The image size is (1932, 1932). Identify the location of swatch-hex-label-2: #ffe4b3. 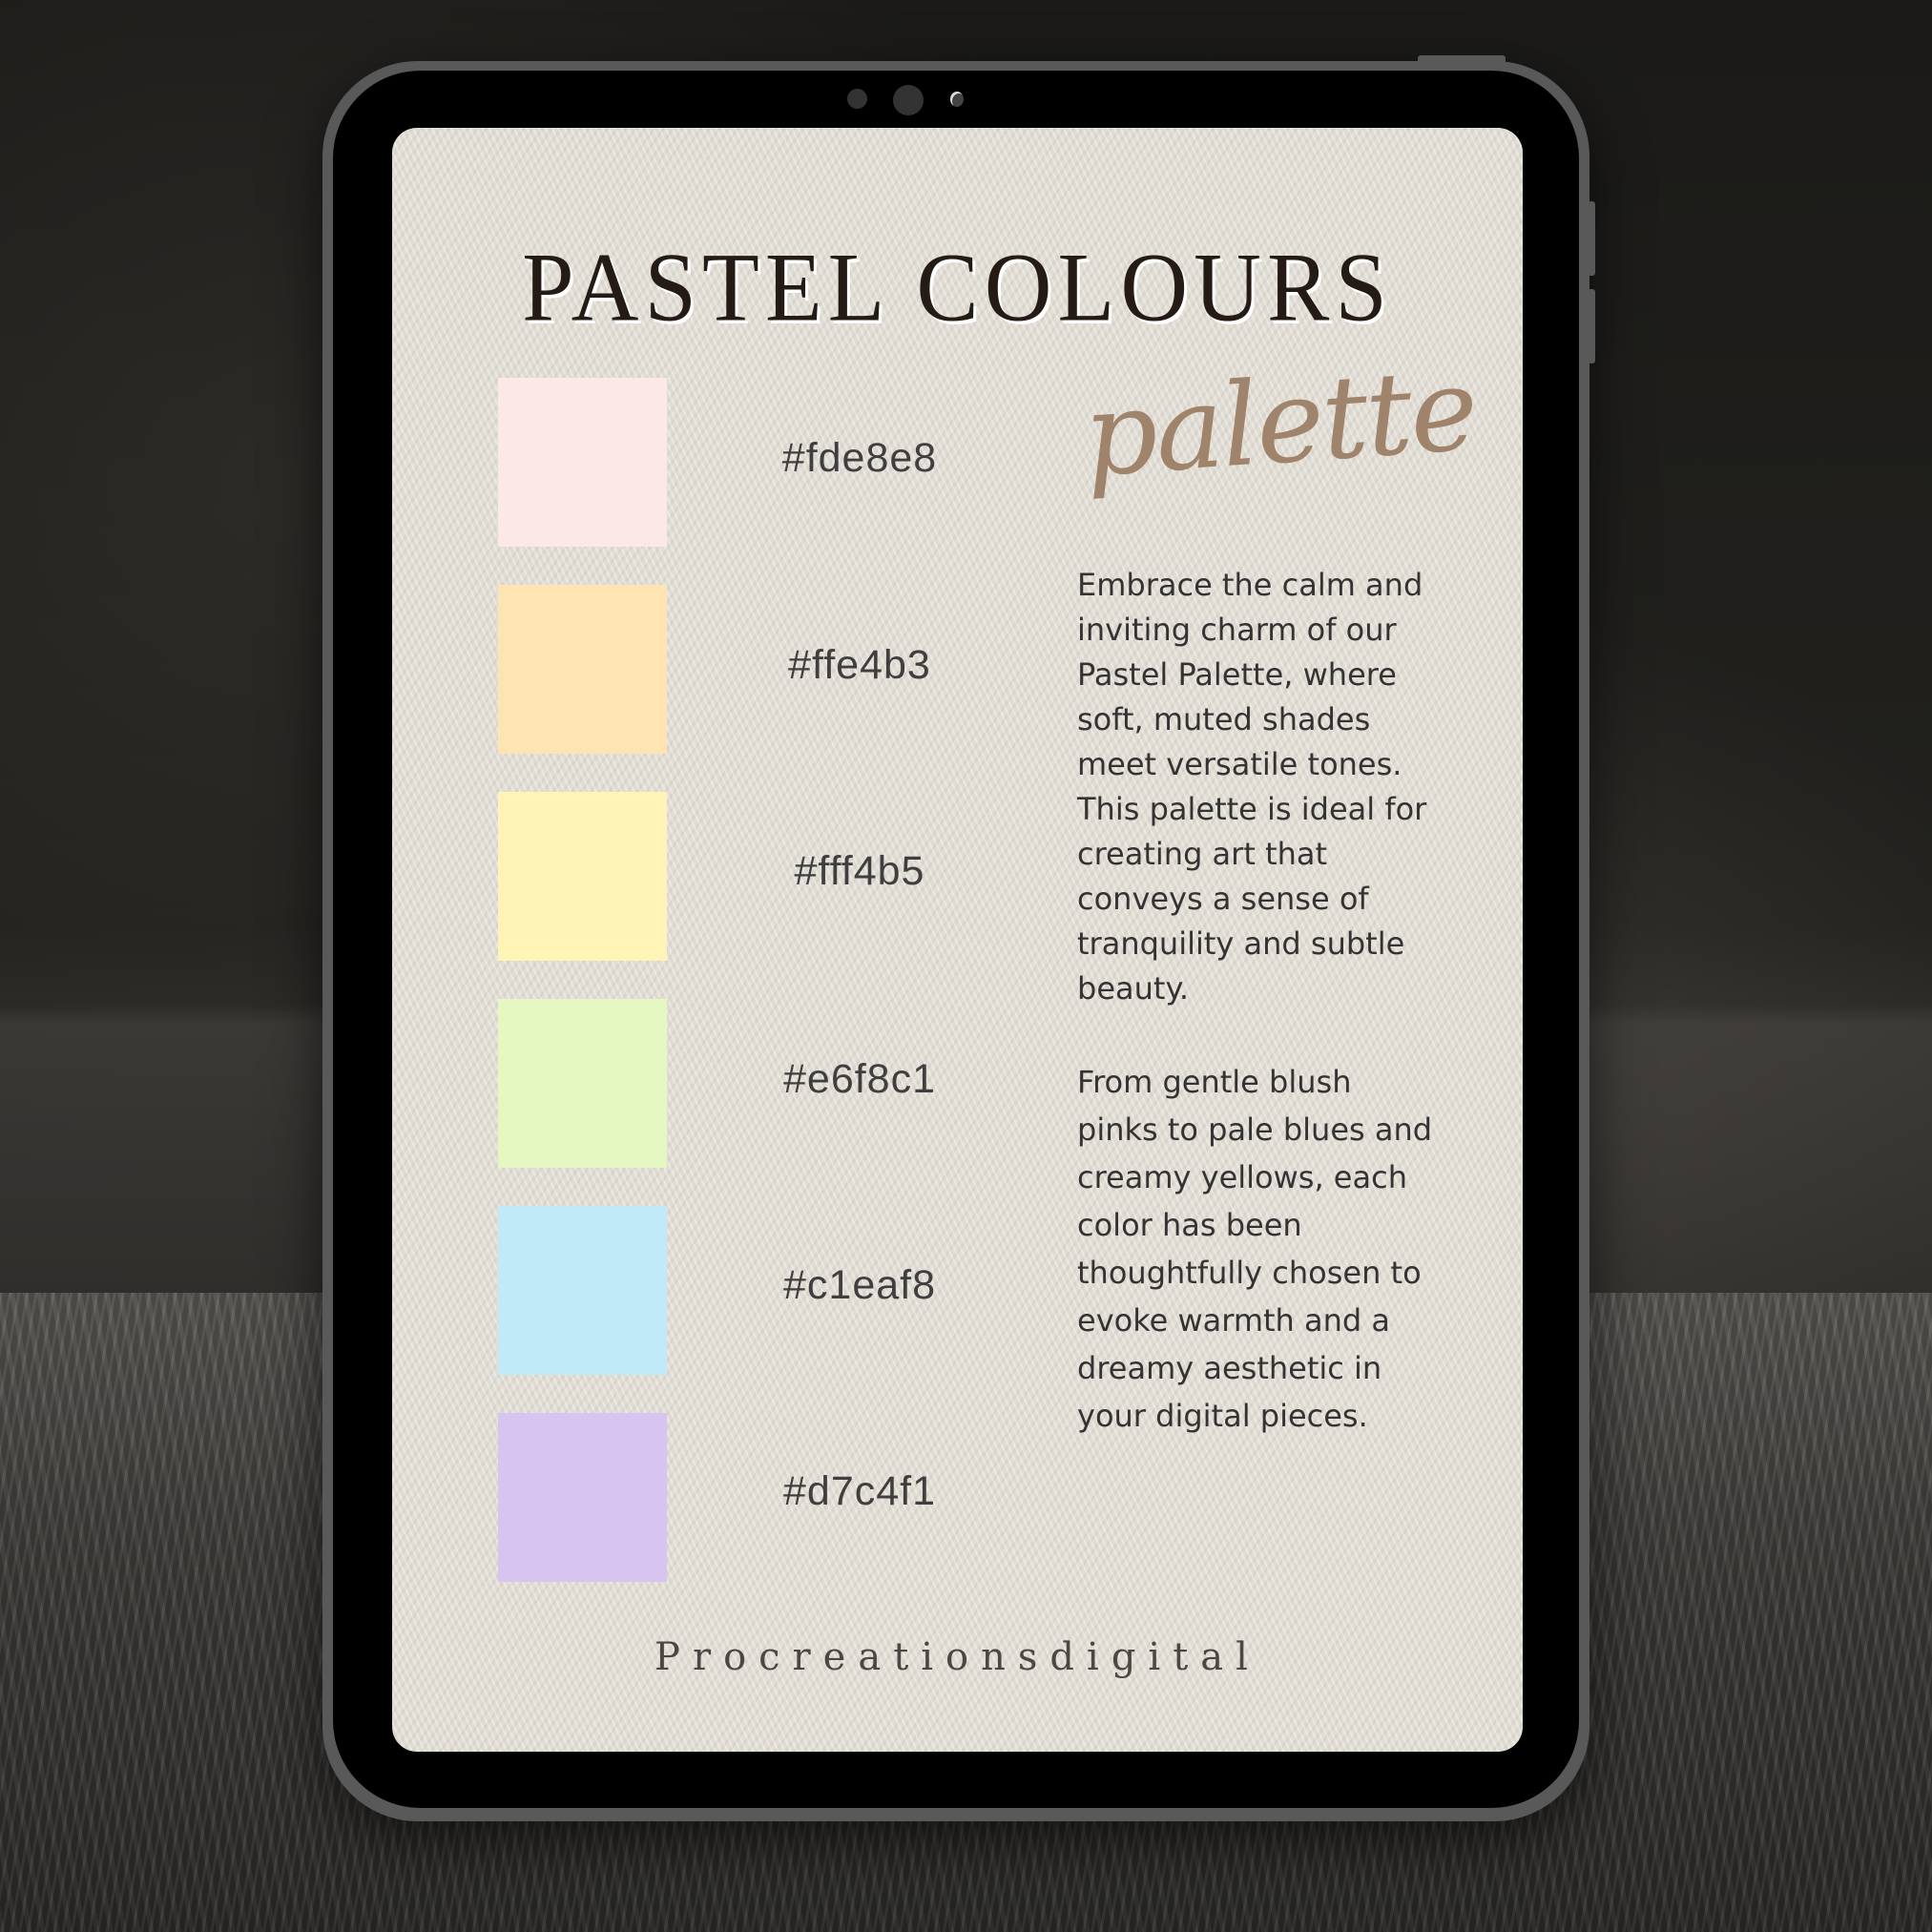
(859, 665).